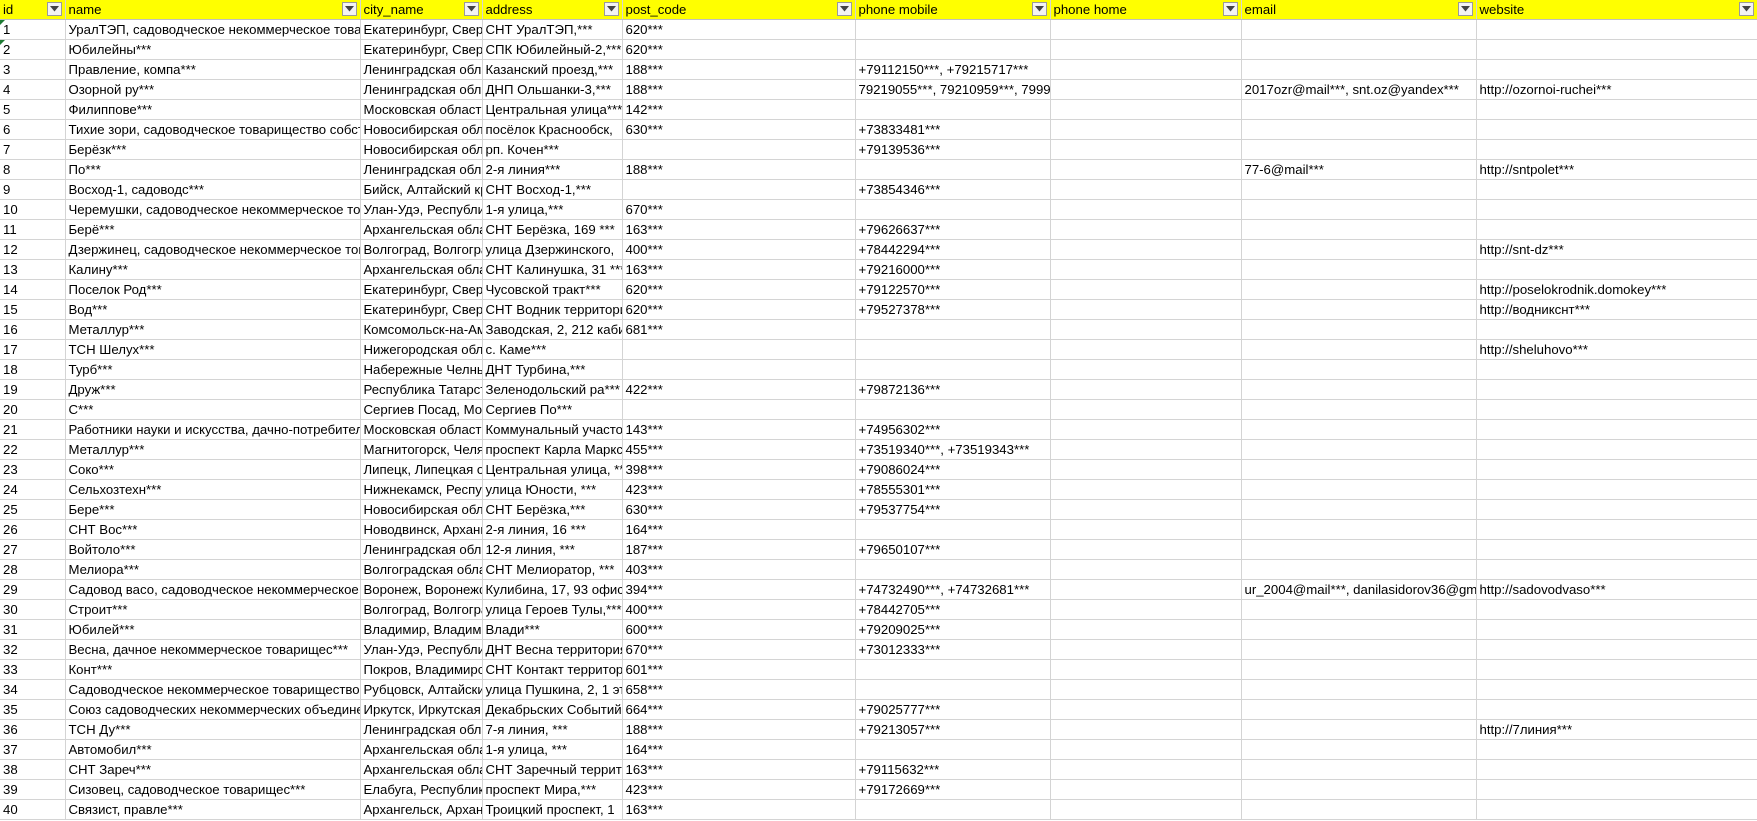  Describe the element at coordinates (552, 149) in the screenshot. I see `table-cell: рп. Кочен***` at that location.